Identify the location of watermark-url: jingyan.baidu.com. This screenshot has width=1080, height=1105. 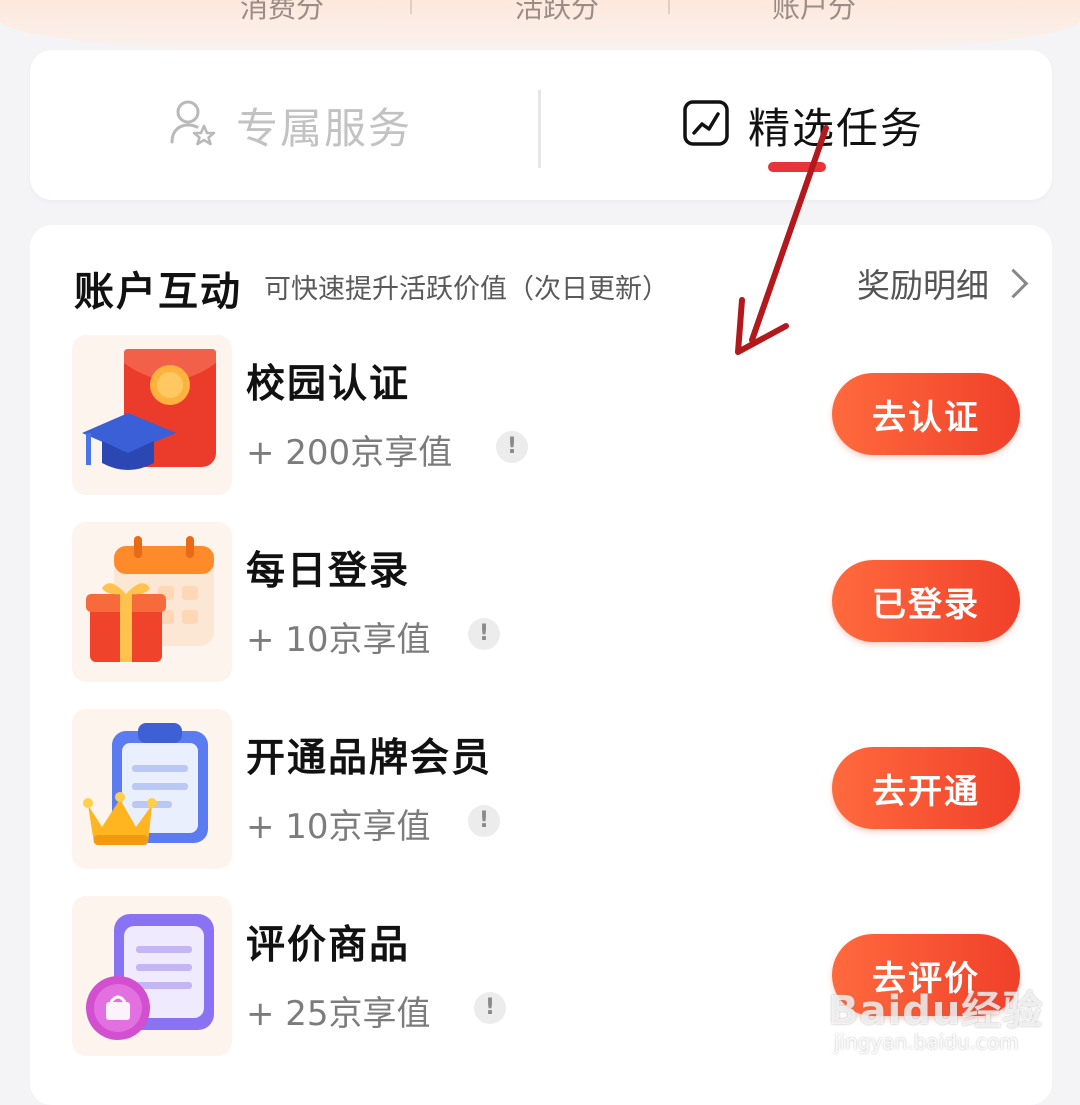
(926, 1042).